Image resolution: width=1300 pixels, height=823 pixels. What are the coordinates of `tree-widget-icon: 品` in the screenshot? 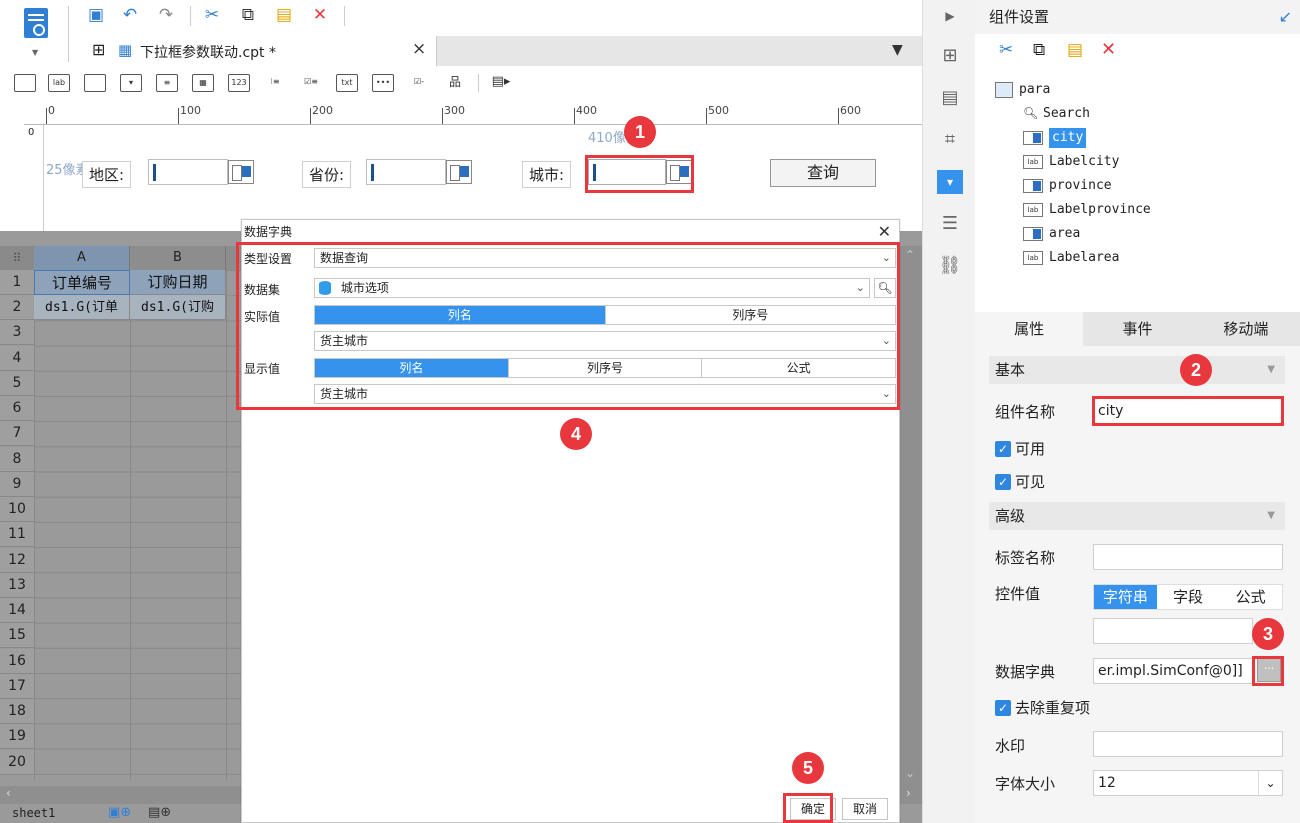 It's located at (455, 83).